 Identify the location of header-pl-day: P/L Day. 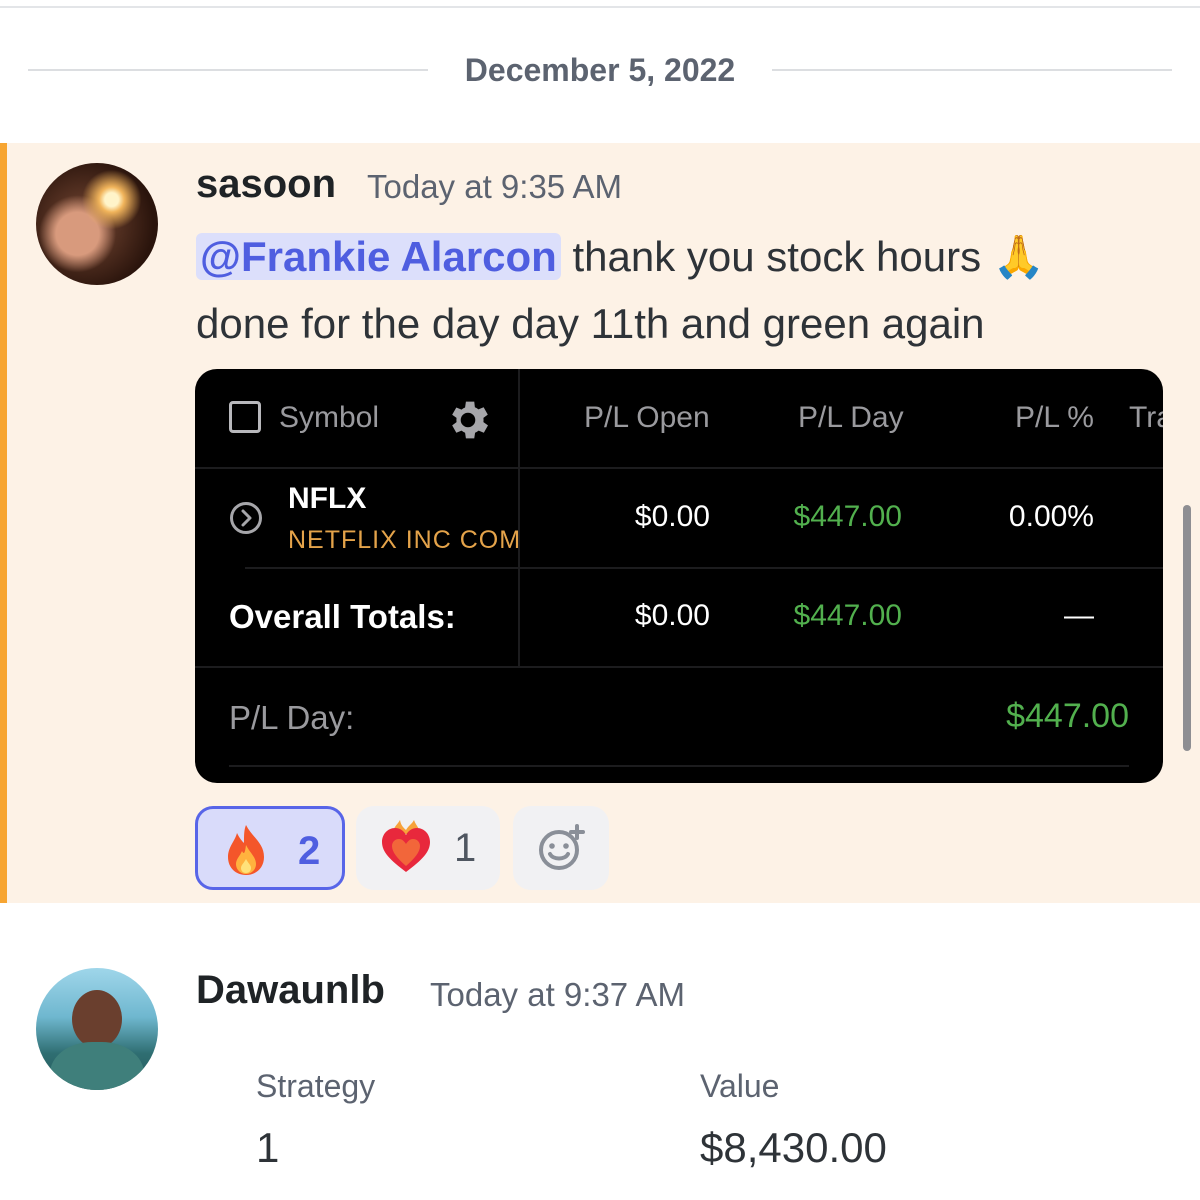
(851, 417).